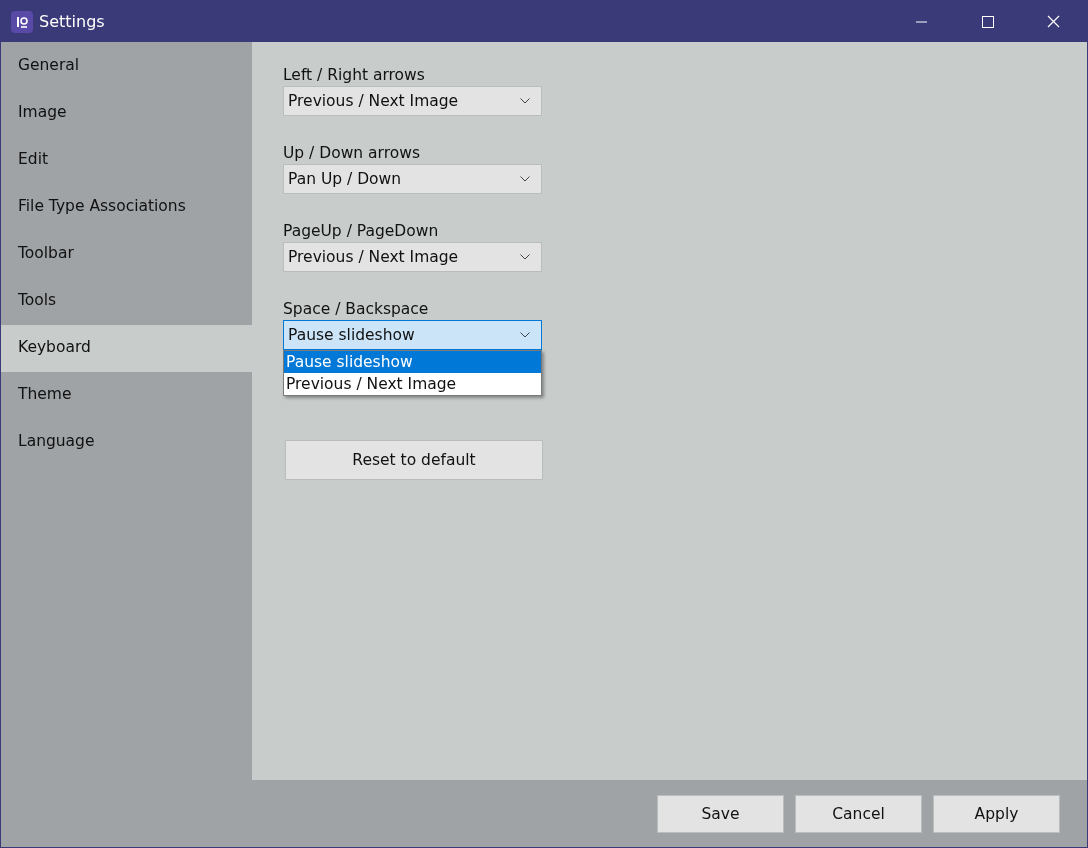  What do you see at coordinates (412, 179) in the screenshot?
I see `dropdown: Pan Up / Down` at bounding box center [412, 179].